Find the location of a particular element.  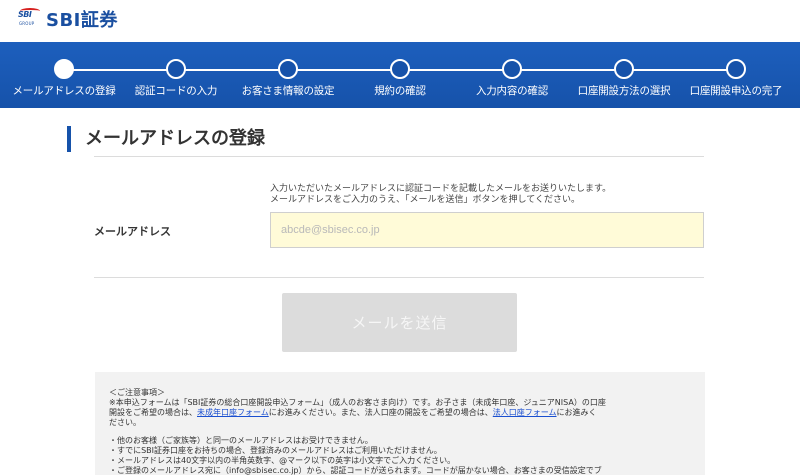

notes-text: にお進みく is located at coordinates (576, 412).